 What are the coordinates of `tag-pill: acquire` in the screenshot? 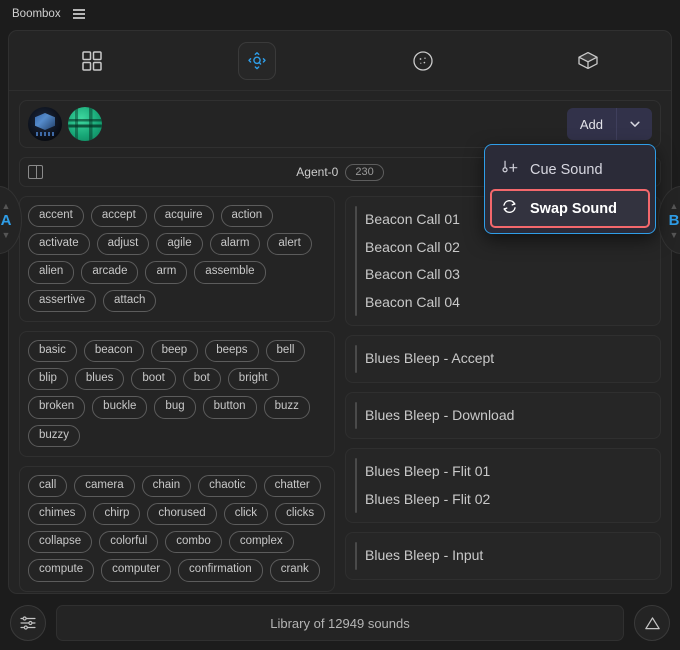 It's located at (183, 216).